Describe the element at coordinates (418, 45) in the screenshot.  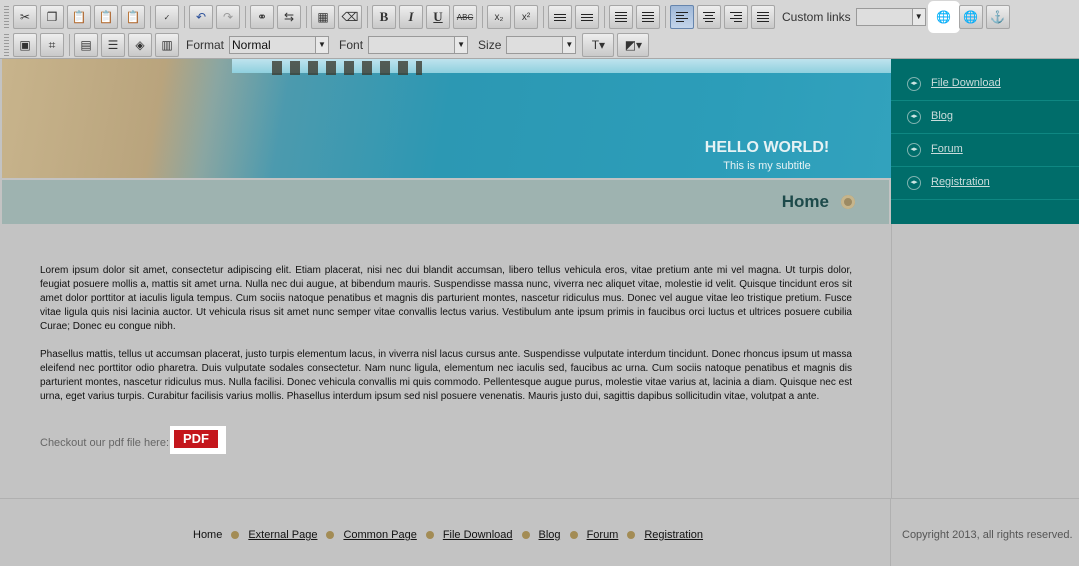
I see `font-select: ▼` at that location.